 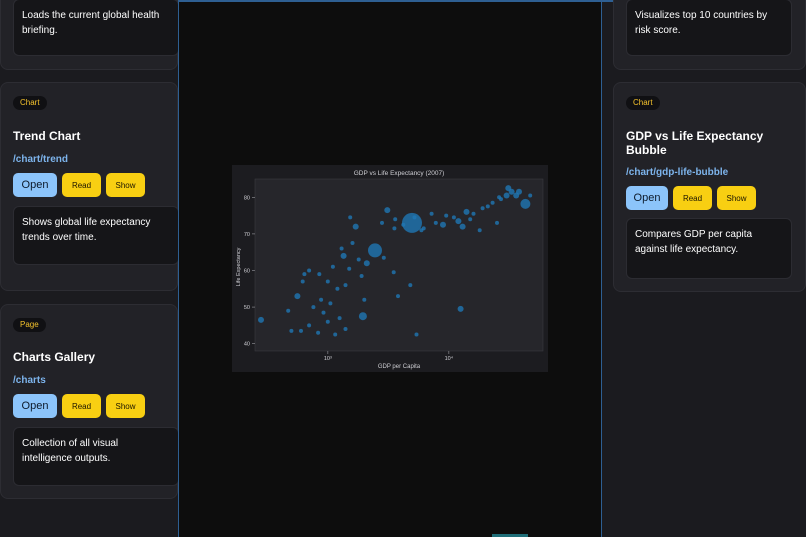 I want to click on card-route: /chart/trend, so click(x=41, y=159).